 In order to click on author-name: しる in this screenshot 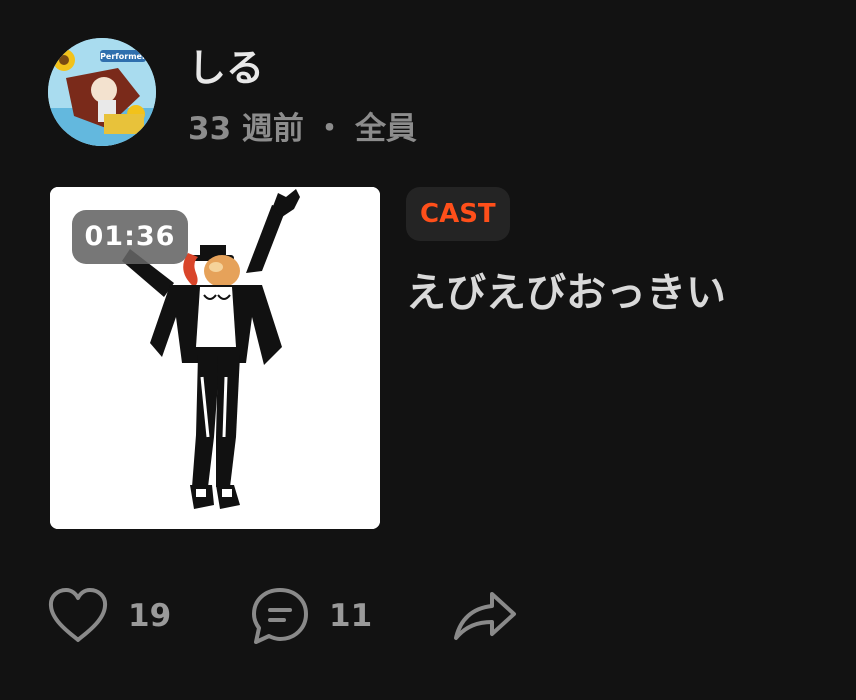, I will do `click(226, 68)`.